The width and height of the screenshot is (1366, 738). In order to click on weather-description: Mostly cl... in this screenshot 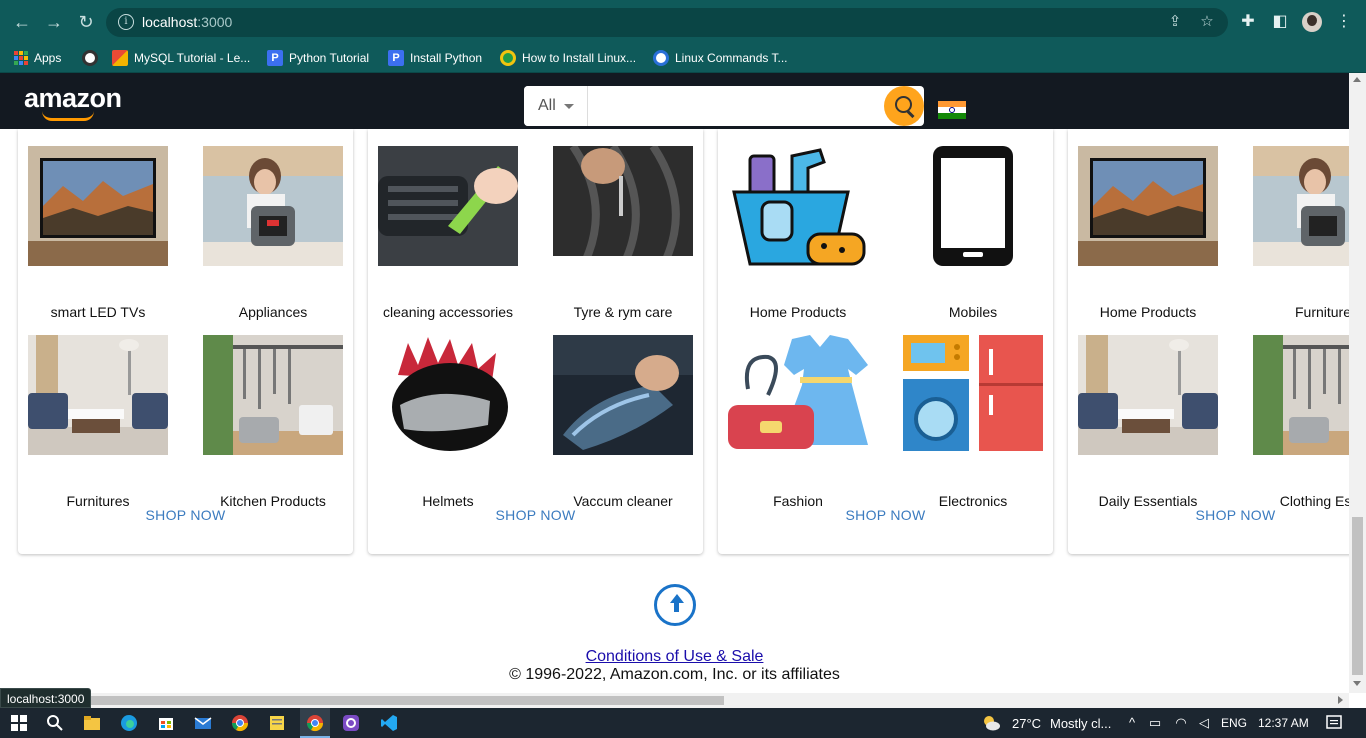, I will do `click(1080, 723)`.